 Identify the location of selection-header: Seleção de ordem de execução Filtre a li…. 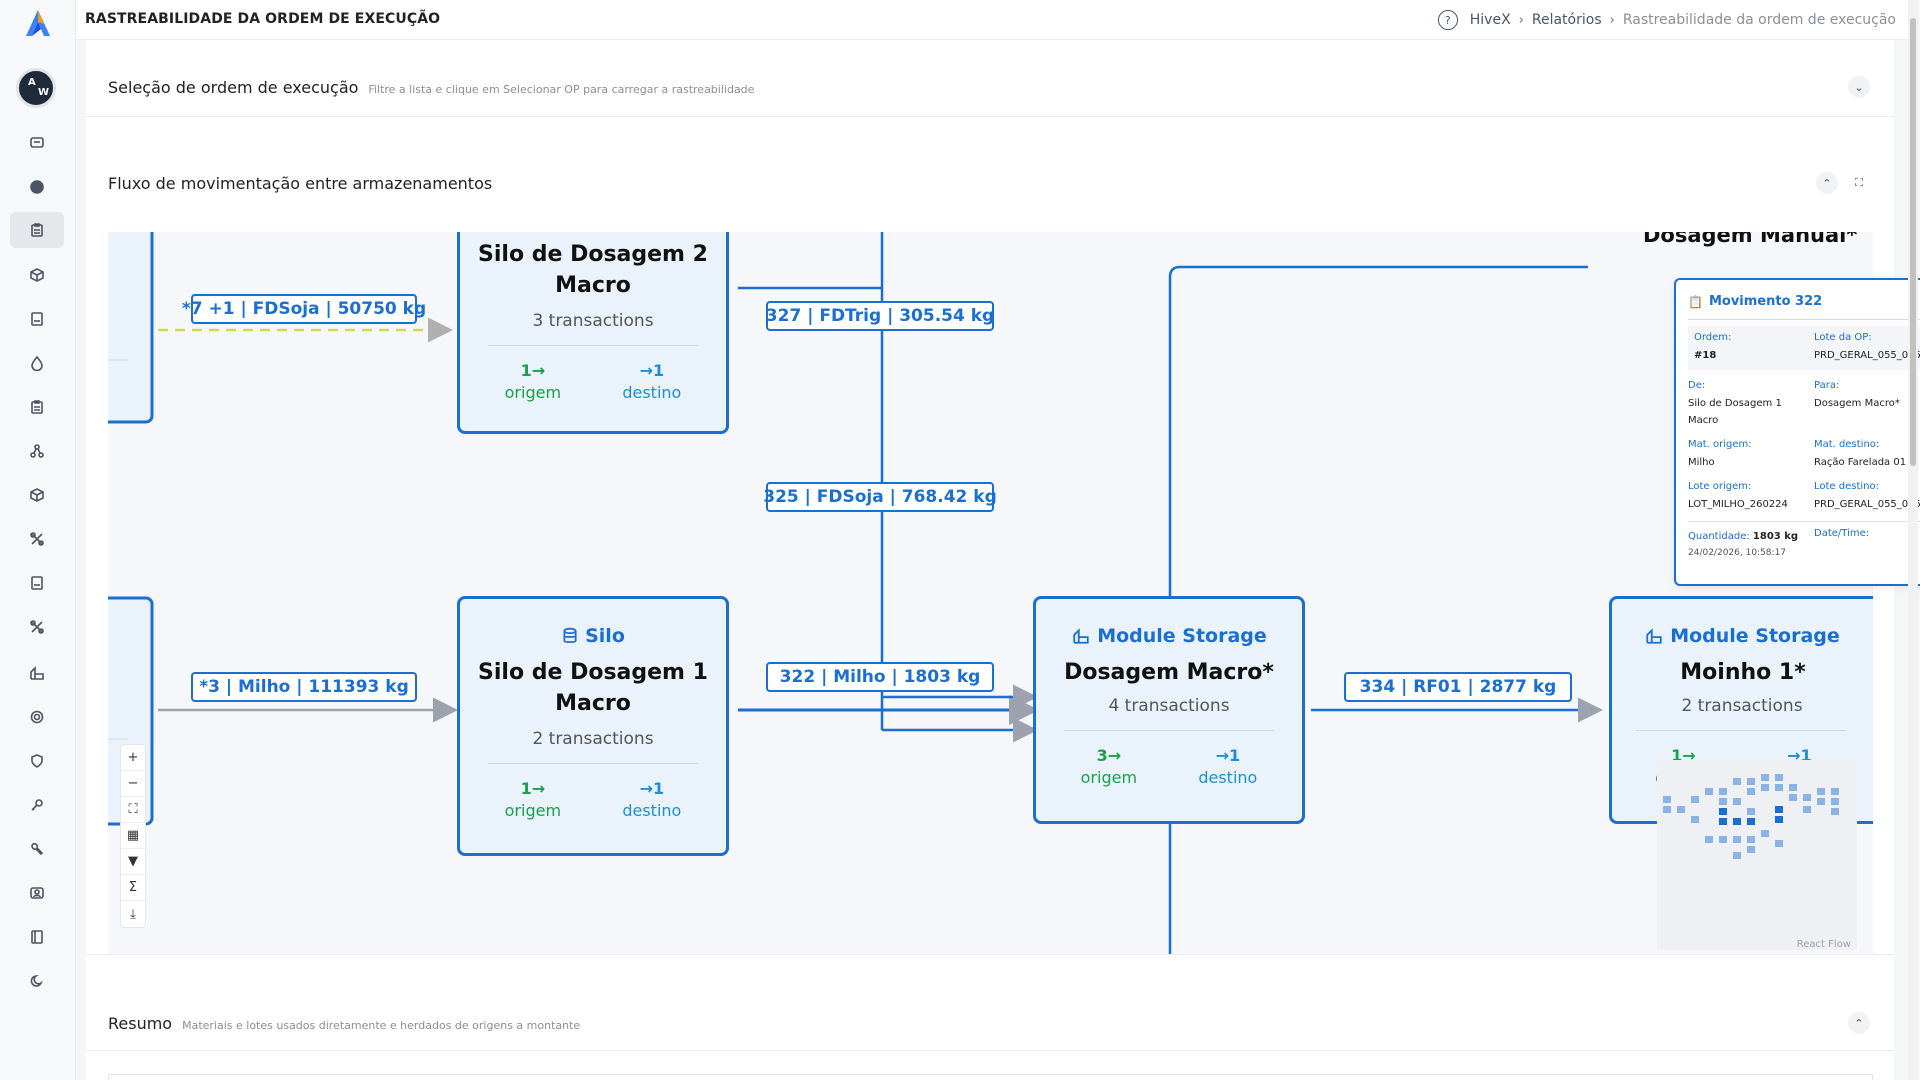
(431, 87).